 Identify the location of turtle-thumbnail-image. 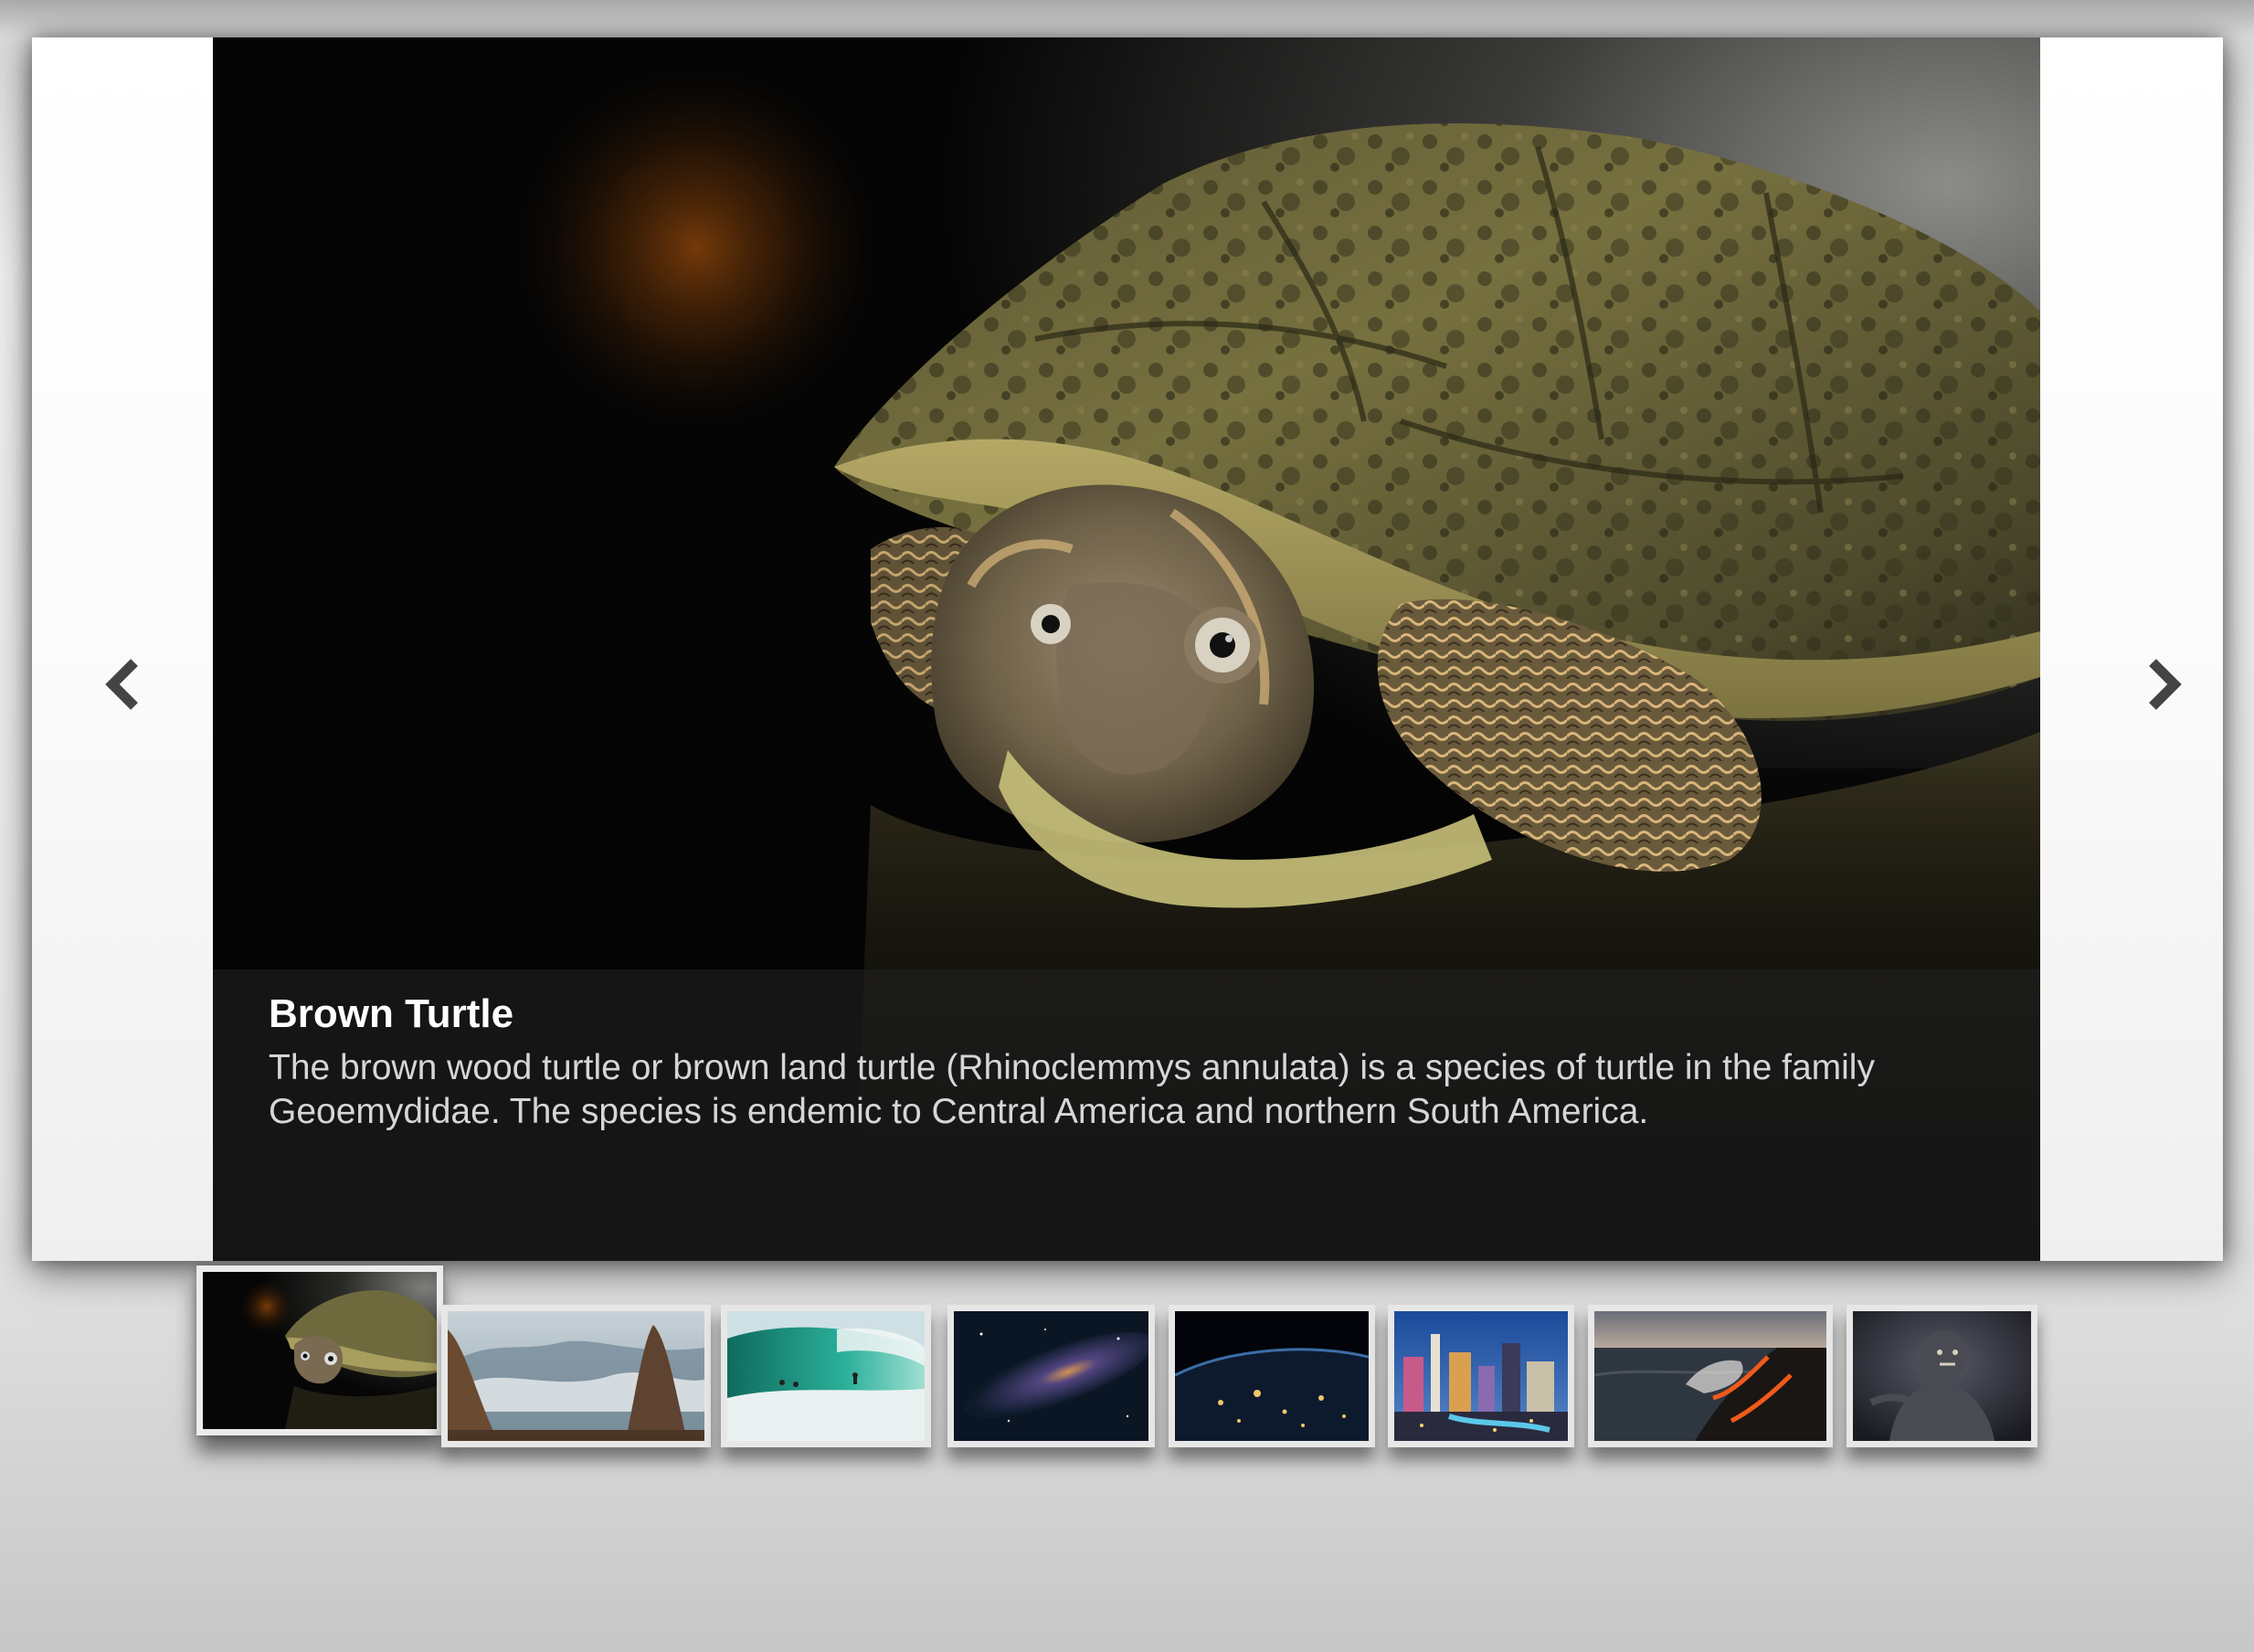
(320, 1350).